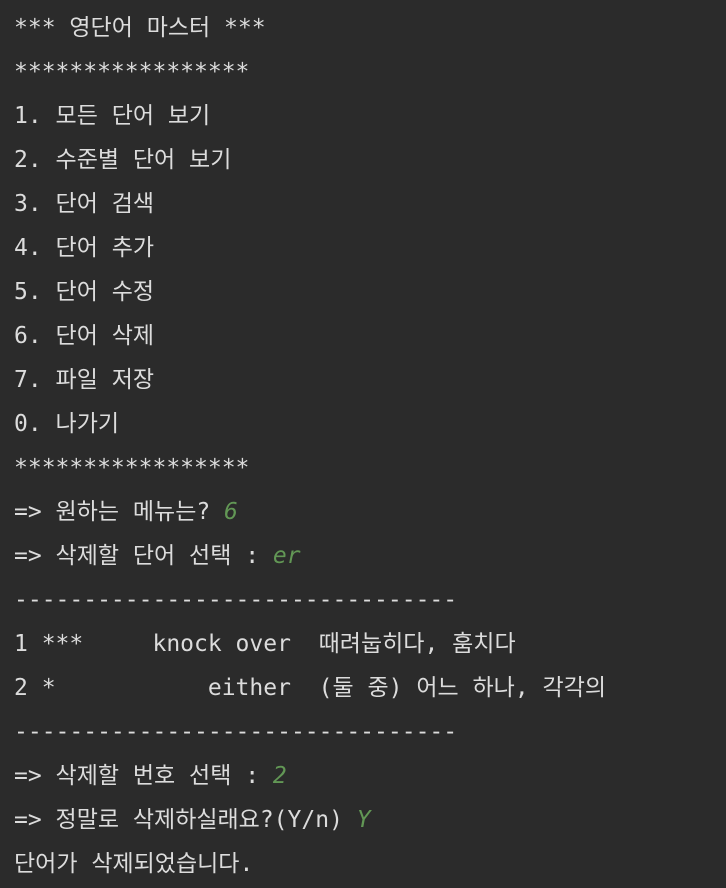 The width and height of the screenshot is (726, 888). Describe the element at coordinates (84, 248) in the screenshot. I see `menu-item-add: 4. 단어 추가` at that location.